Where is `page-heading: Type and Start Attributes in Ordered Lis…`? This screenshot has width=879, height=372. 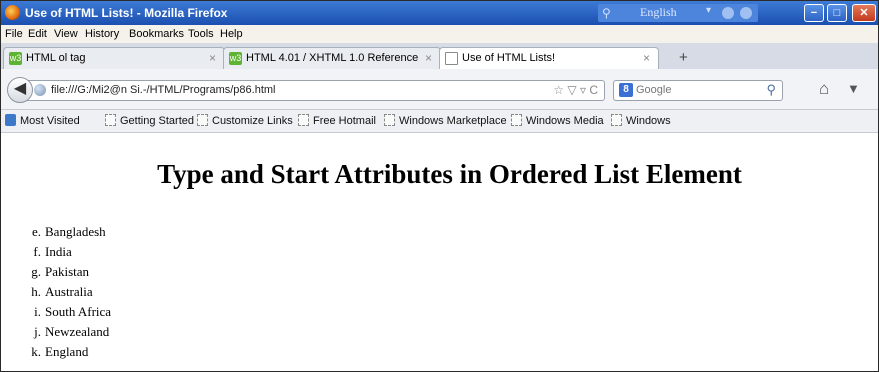 page-heading: Type and Start Attributes in Ordered Lis… is located at coordinates (449, 174).